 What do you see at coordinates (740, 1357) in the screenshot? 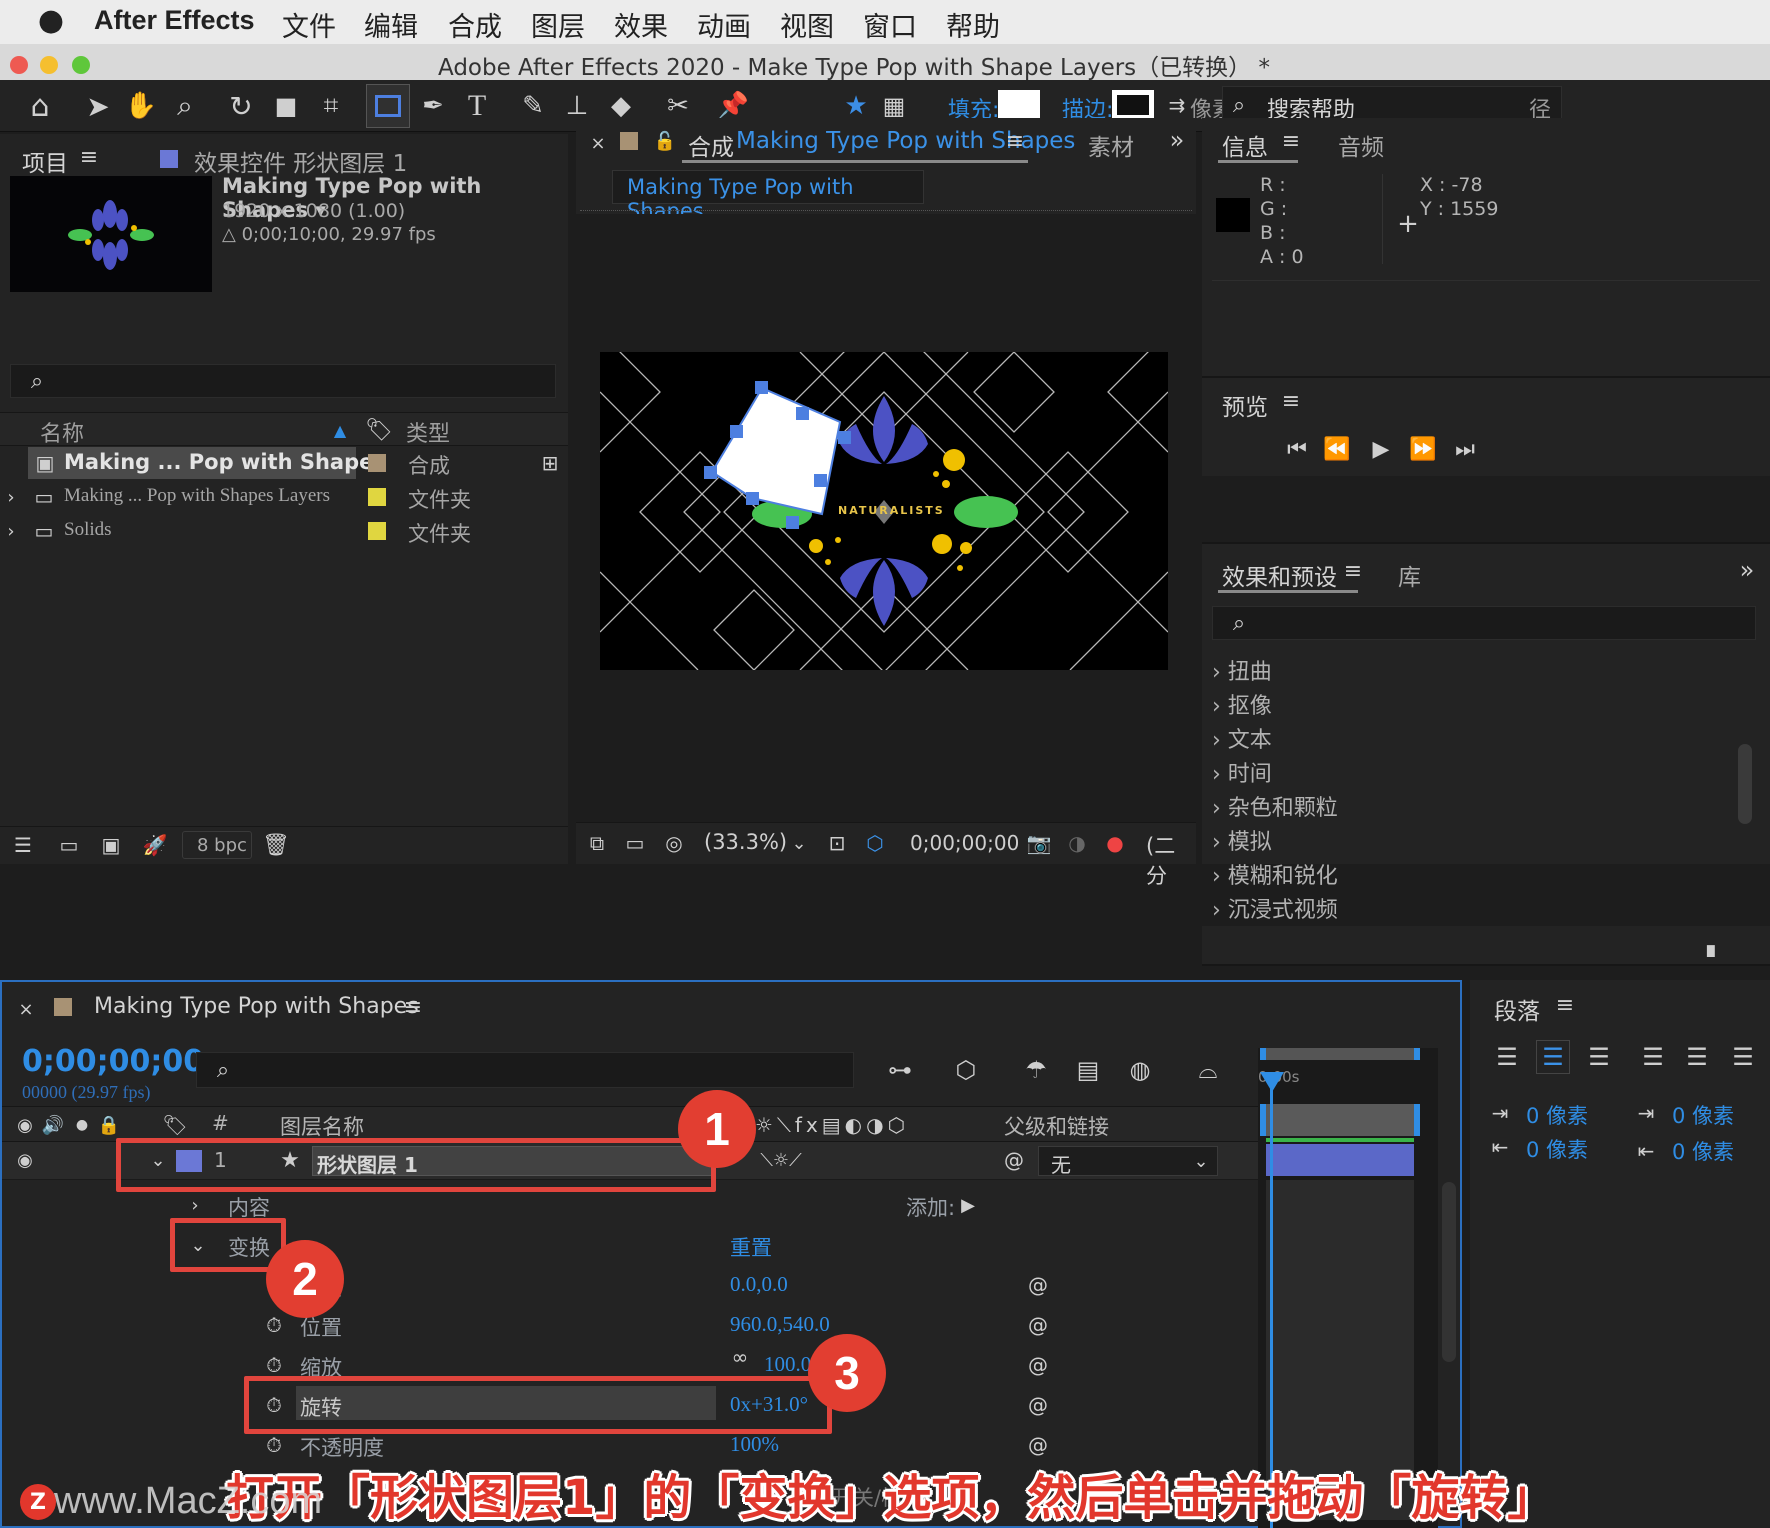
I see `constrain-link-icon: ∞` at bounding box center [740, 1357].